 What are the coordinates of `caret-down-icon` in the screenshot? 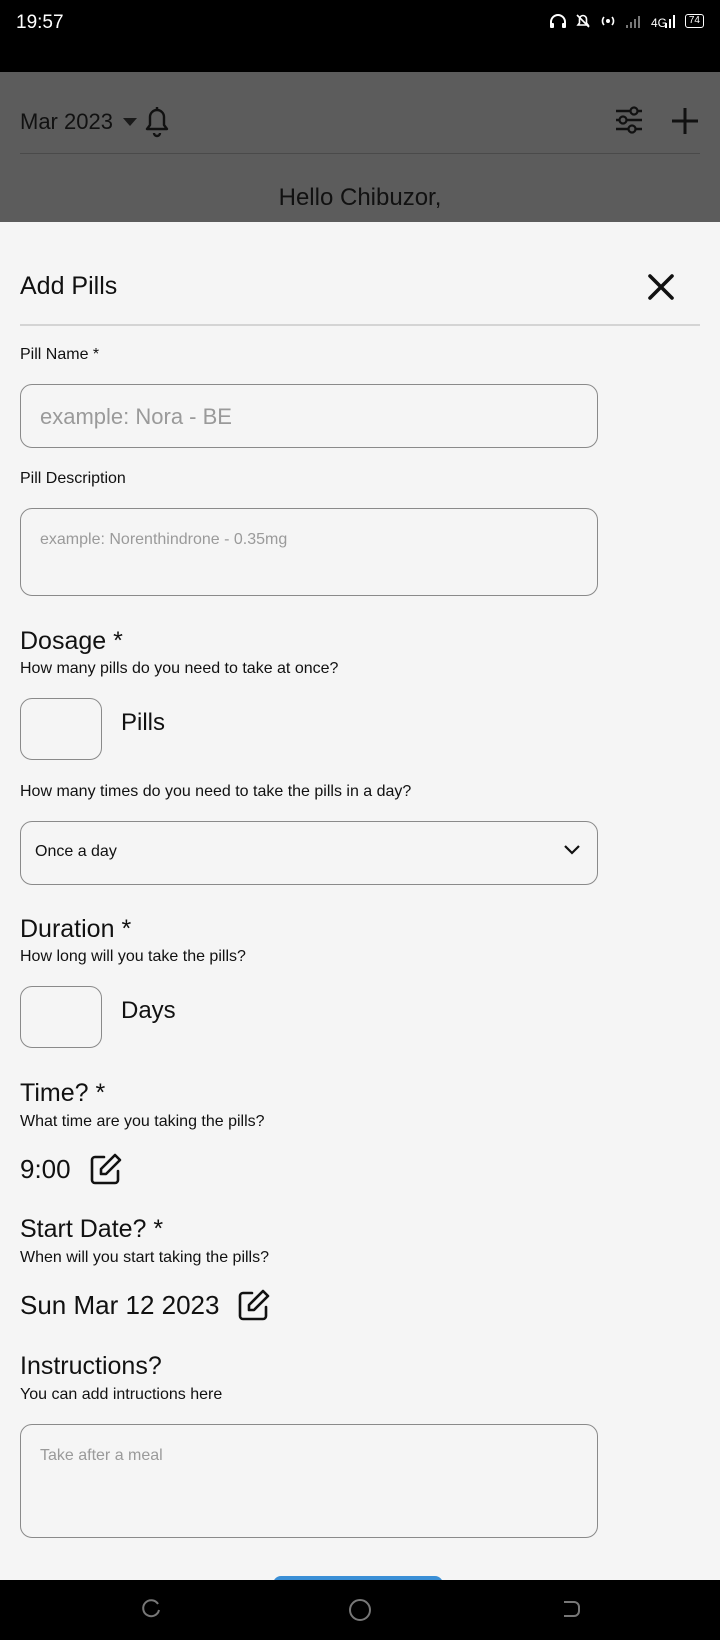 It's located at (129, 122).